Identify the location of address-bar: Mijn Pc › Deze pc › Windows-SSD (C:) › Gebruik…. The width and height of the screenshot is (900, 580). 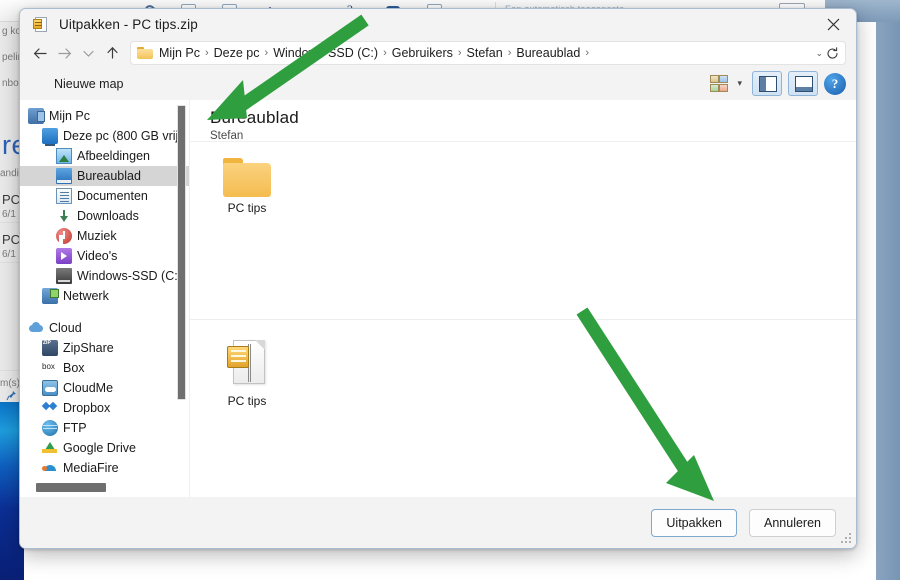
(438, 53).